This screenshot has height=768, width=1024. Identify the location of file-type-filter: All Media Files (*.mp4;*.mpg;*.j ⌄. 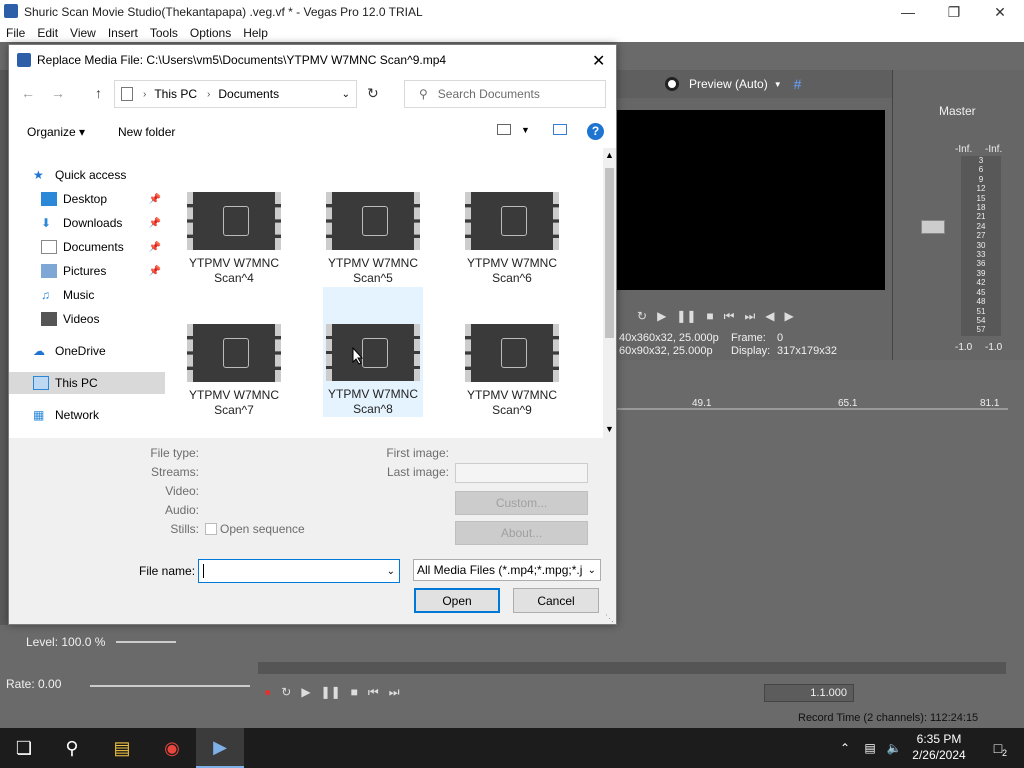
(507, 570).